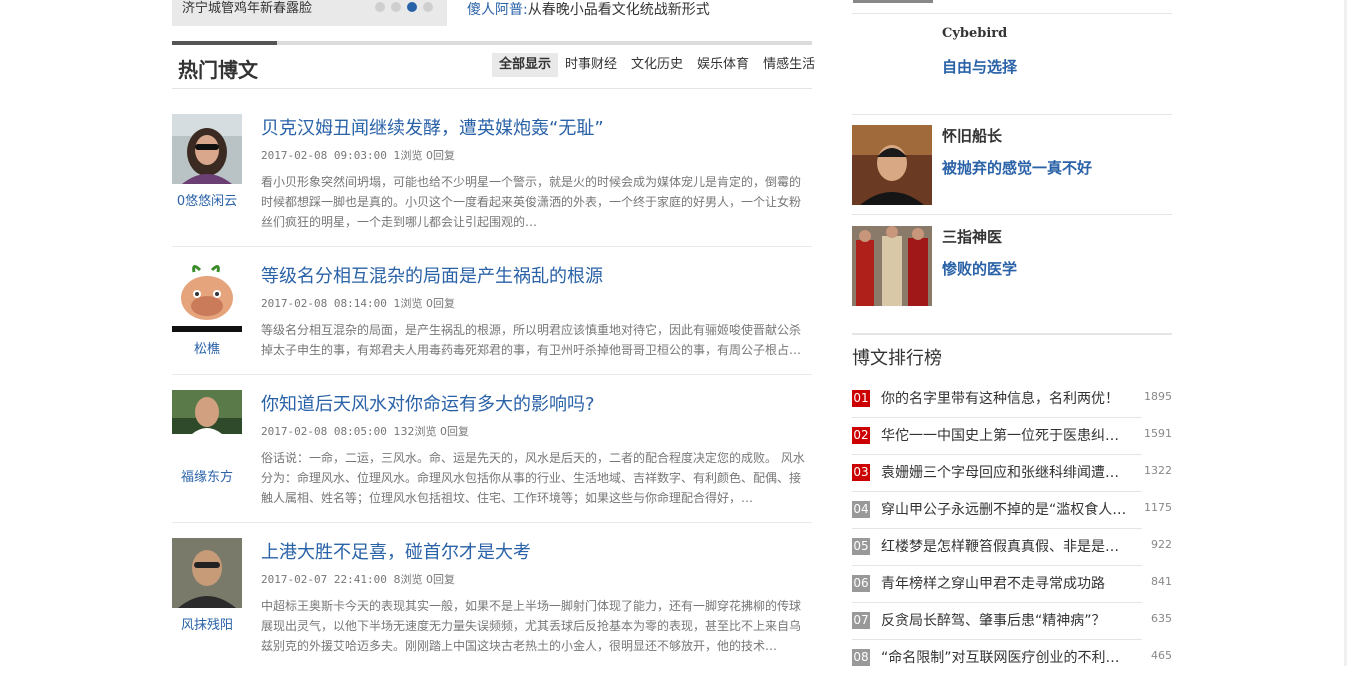  Describe the element at coordinates (789, 65) in the screenshot. I see `tab-life: 情感生活` at that location.